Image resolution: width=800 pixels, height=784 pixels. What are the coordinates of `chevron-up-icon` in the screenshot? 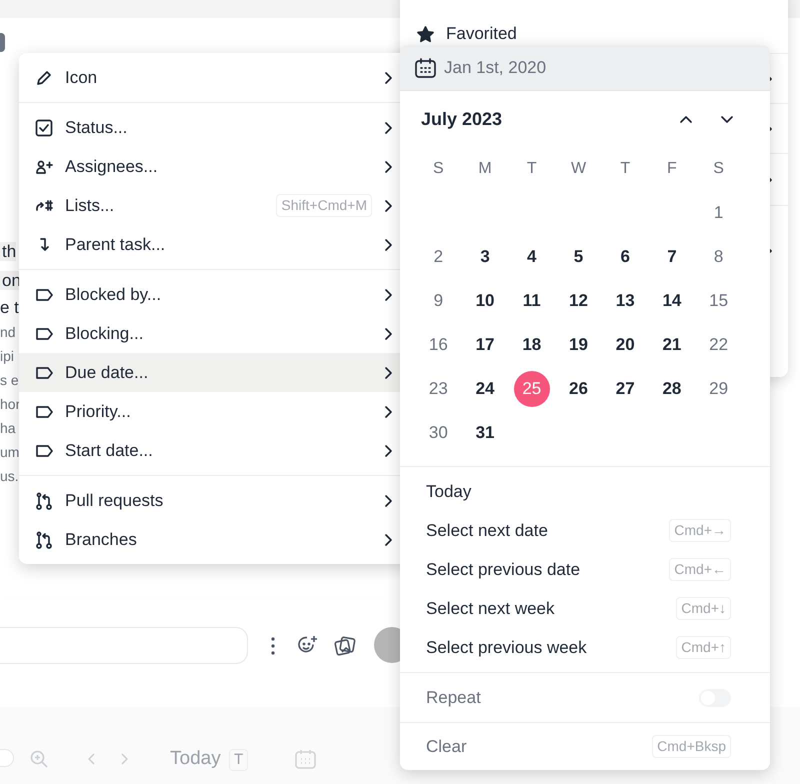 It's located at (686, 119).